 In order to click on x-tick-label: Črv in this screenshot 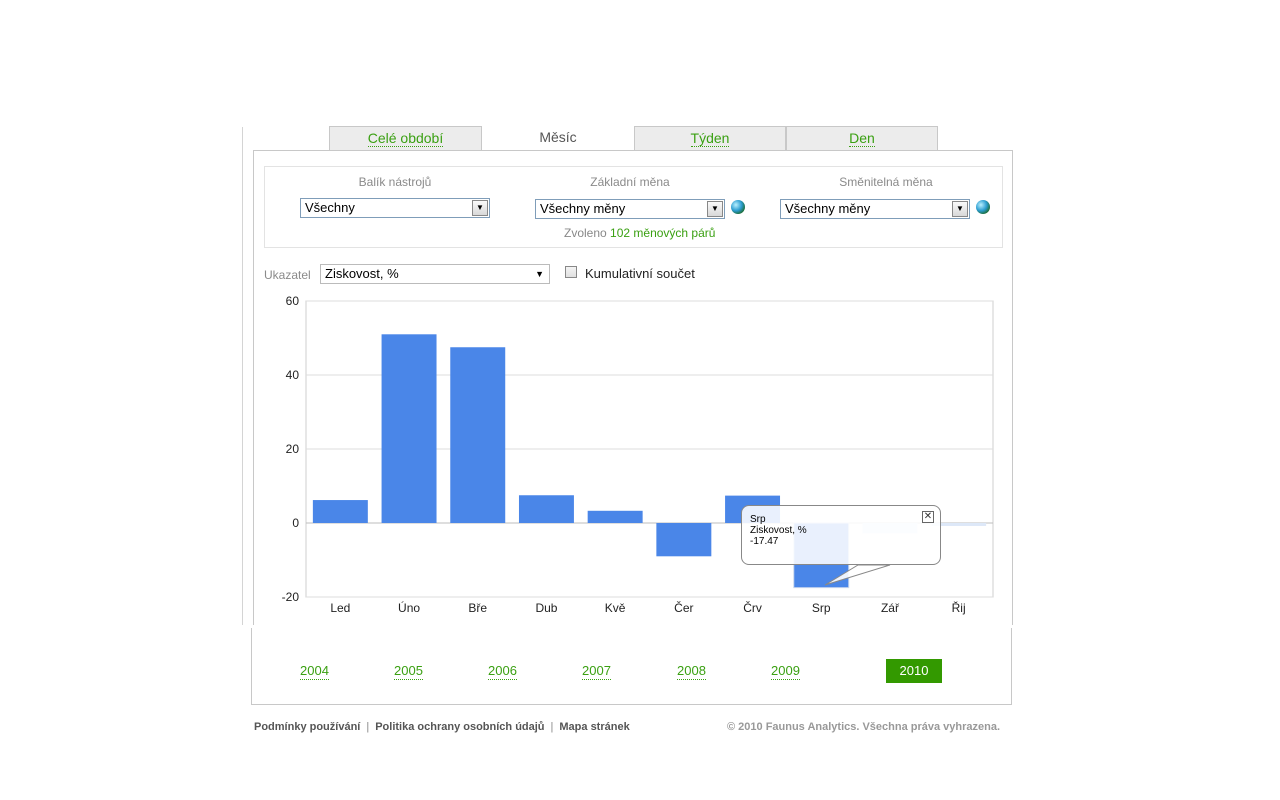, I will do `click(752, 607)`.